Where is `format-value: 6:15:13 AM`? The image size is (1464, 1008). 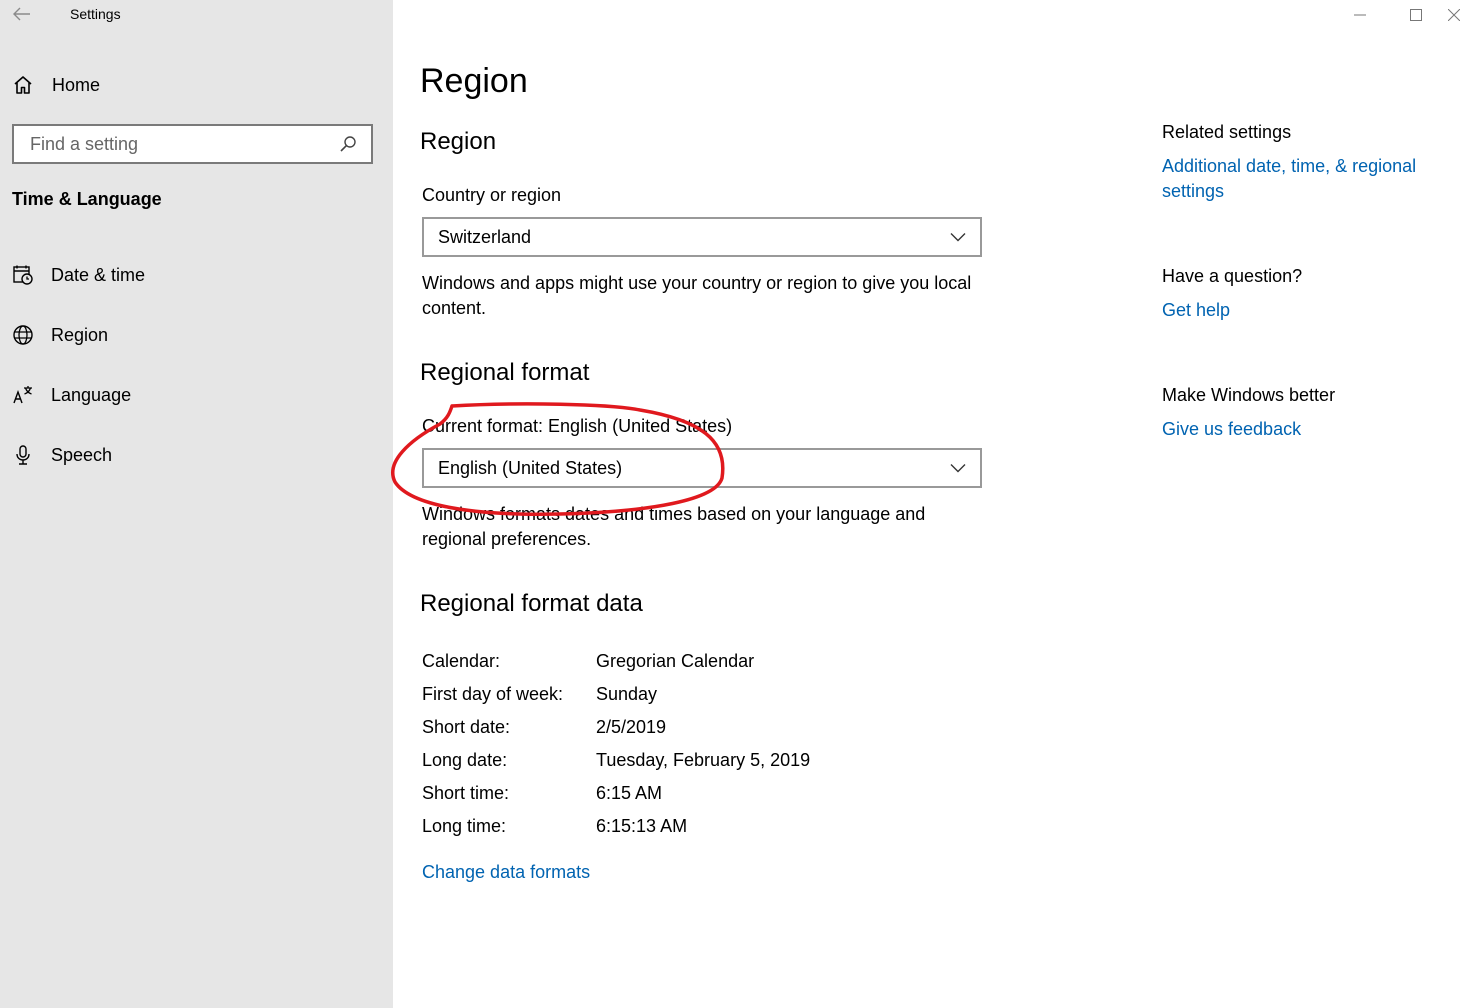 format-value: 6:15:13 AM is located at coordinates (642, 826).